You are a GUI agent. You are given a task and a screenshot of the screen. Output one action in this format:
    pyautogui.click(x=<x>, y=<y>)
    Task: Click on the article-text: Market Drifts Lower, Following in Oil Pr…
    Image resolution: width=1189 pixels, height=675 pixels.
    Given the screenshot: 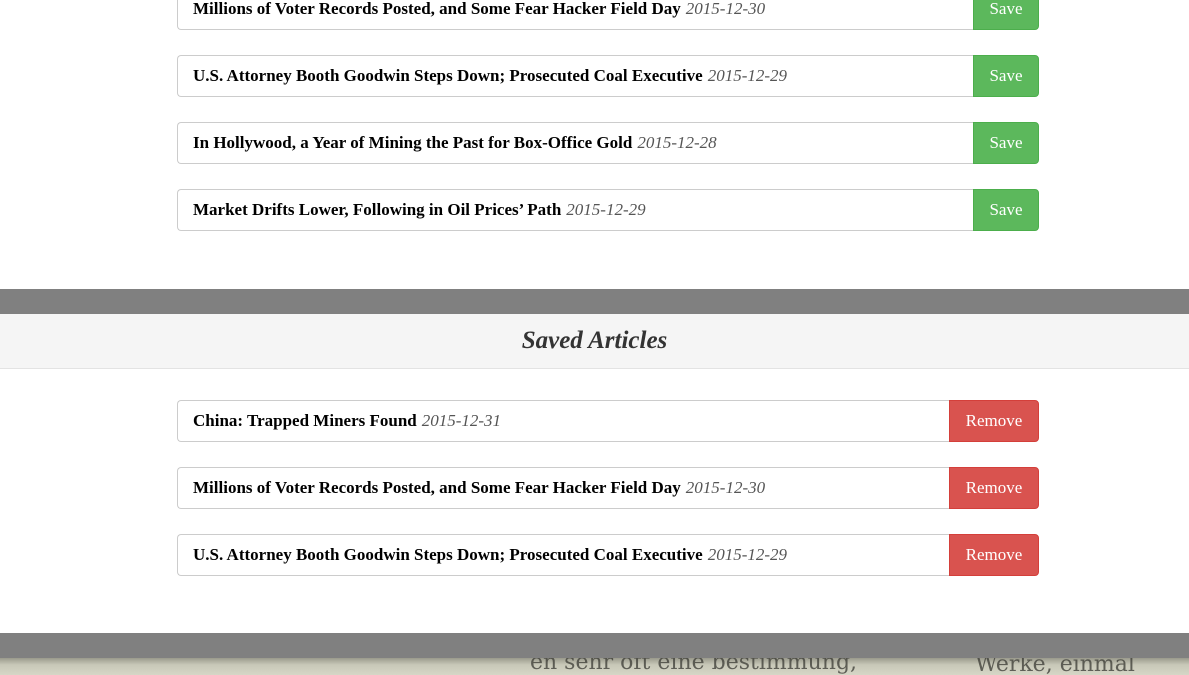 What is the action you would take?
    pyautogui.click(x=575, y=210)
    